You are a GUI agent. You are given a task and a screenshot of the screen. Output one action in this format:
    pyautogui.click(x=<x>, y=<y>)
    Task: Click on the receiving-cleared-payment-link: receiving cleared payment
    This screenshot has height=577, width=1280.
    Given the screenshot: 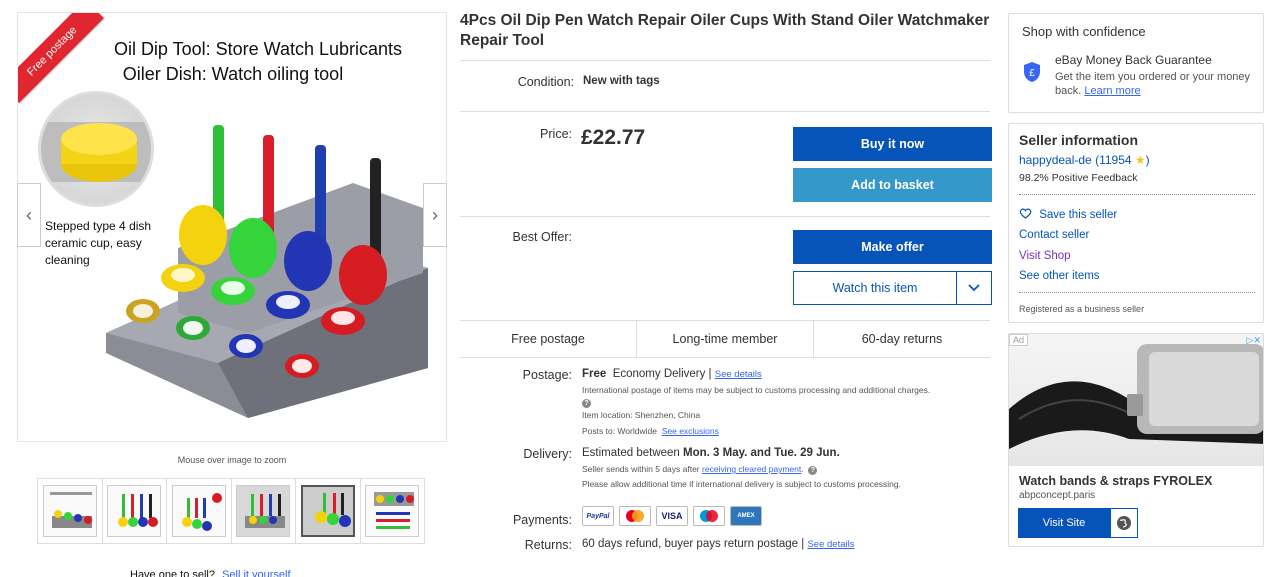 What is the action you would take?
    pyautogui.click(x=751, y=469)
    